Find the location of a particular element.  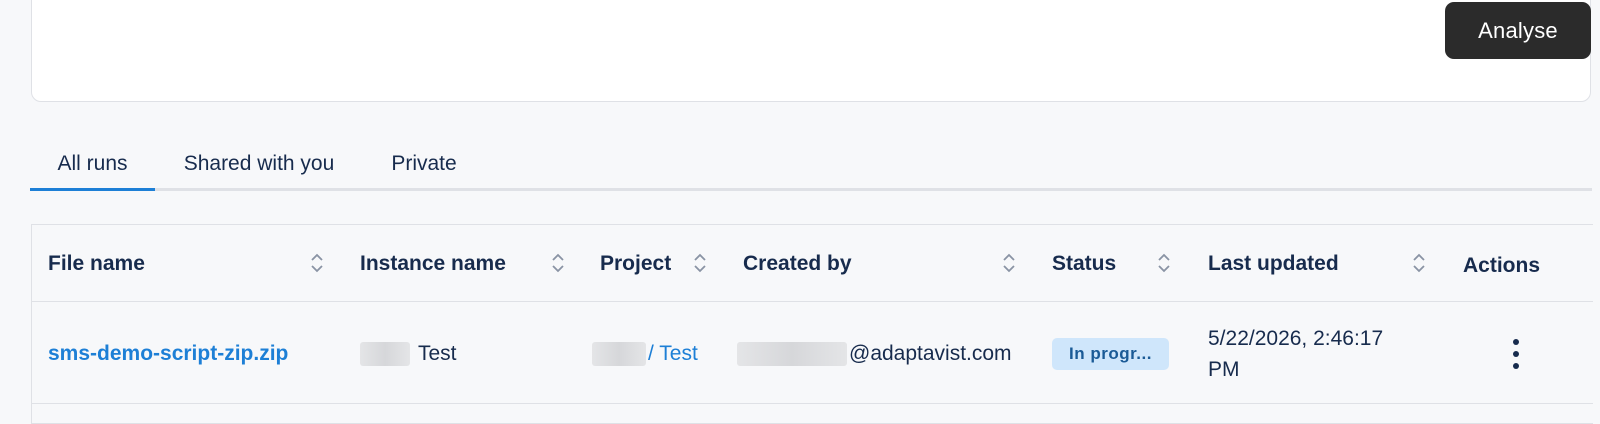

column-header-file-name: File name is located at coordinates (96, 263).